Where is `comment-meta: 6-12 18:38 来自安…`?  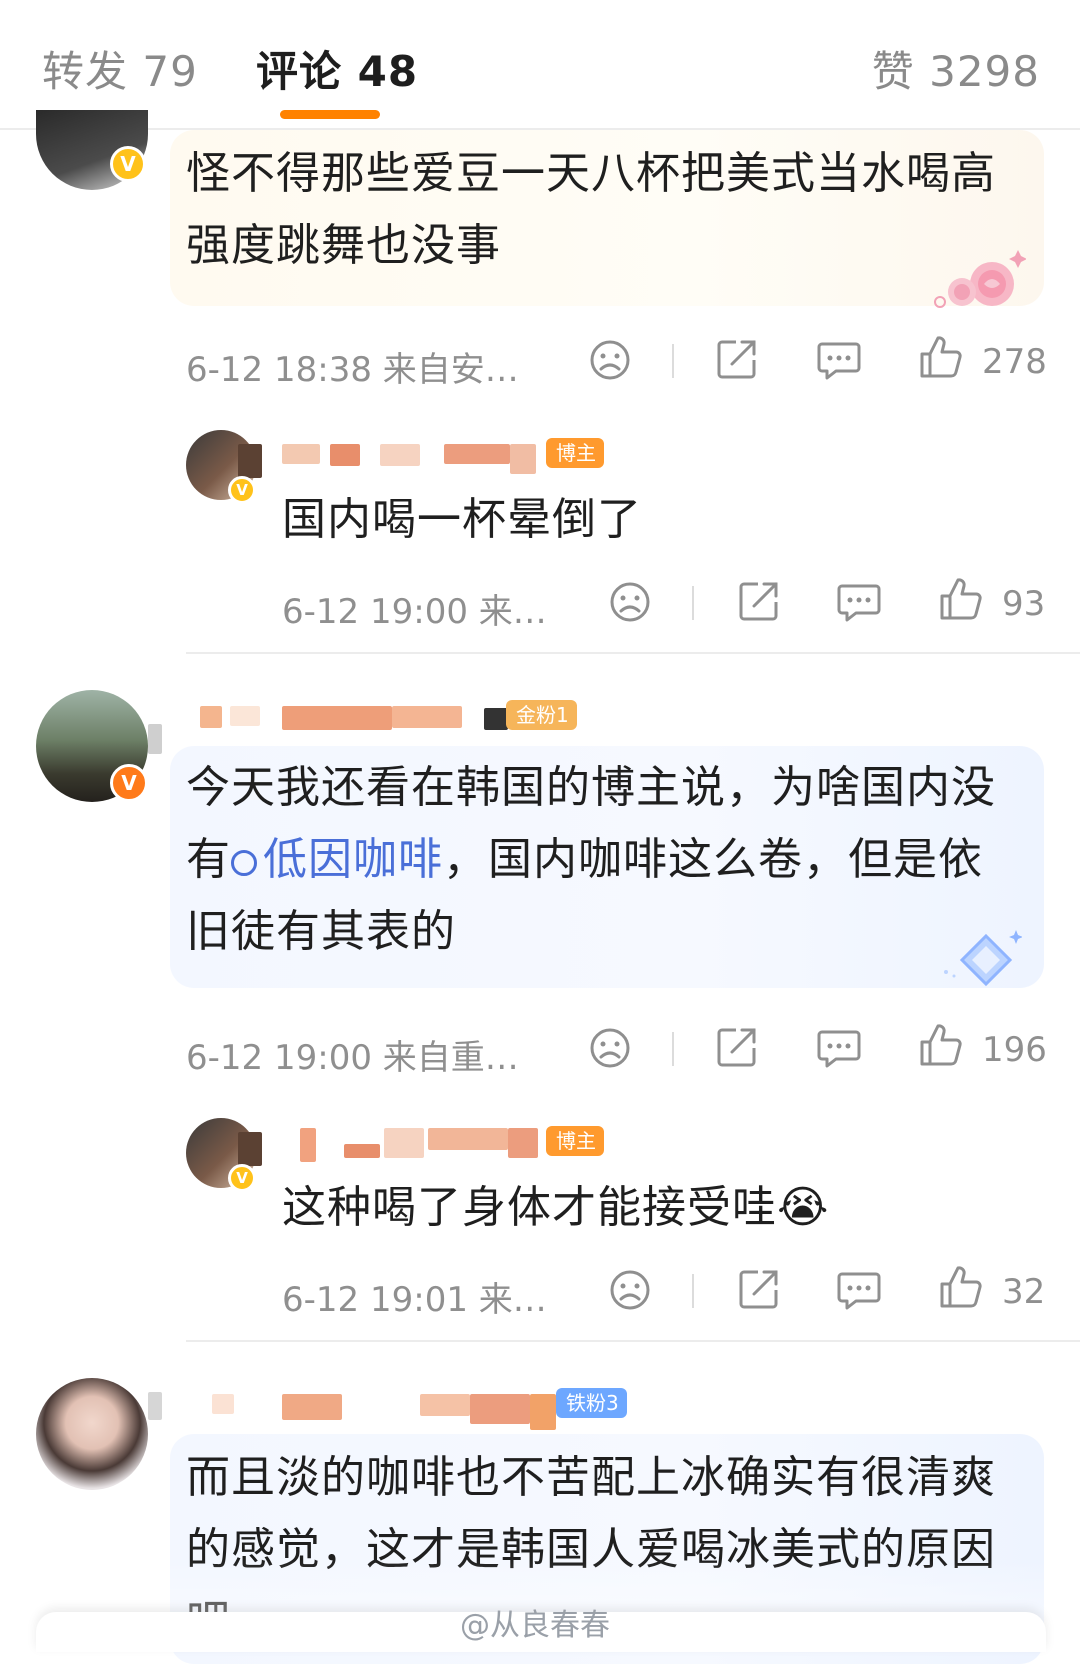
comment-meta: 6-12 18:38 来自安… is located at coordinates (352, 370).